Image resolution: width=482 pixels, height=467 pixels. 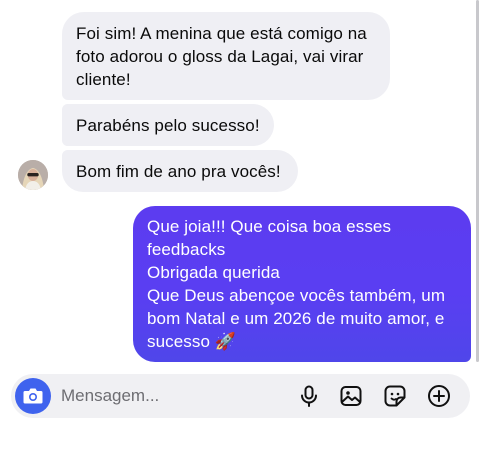 I want to click on incoming-message: Bom fim de ano pra vocês!, so click(x=180, y=171).